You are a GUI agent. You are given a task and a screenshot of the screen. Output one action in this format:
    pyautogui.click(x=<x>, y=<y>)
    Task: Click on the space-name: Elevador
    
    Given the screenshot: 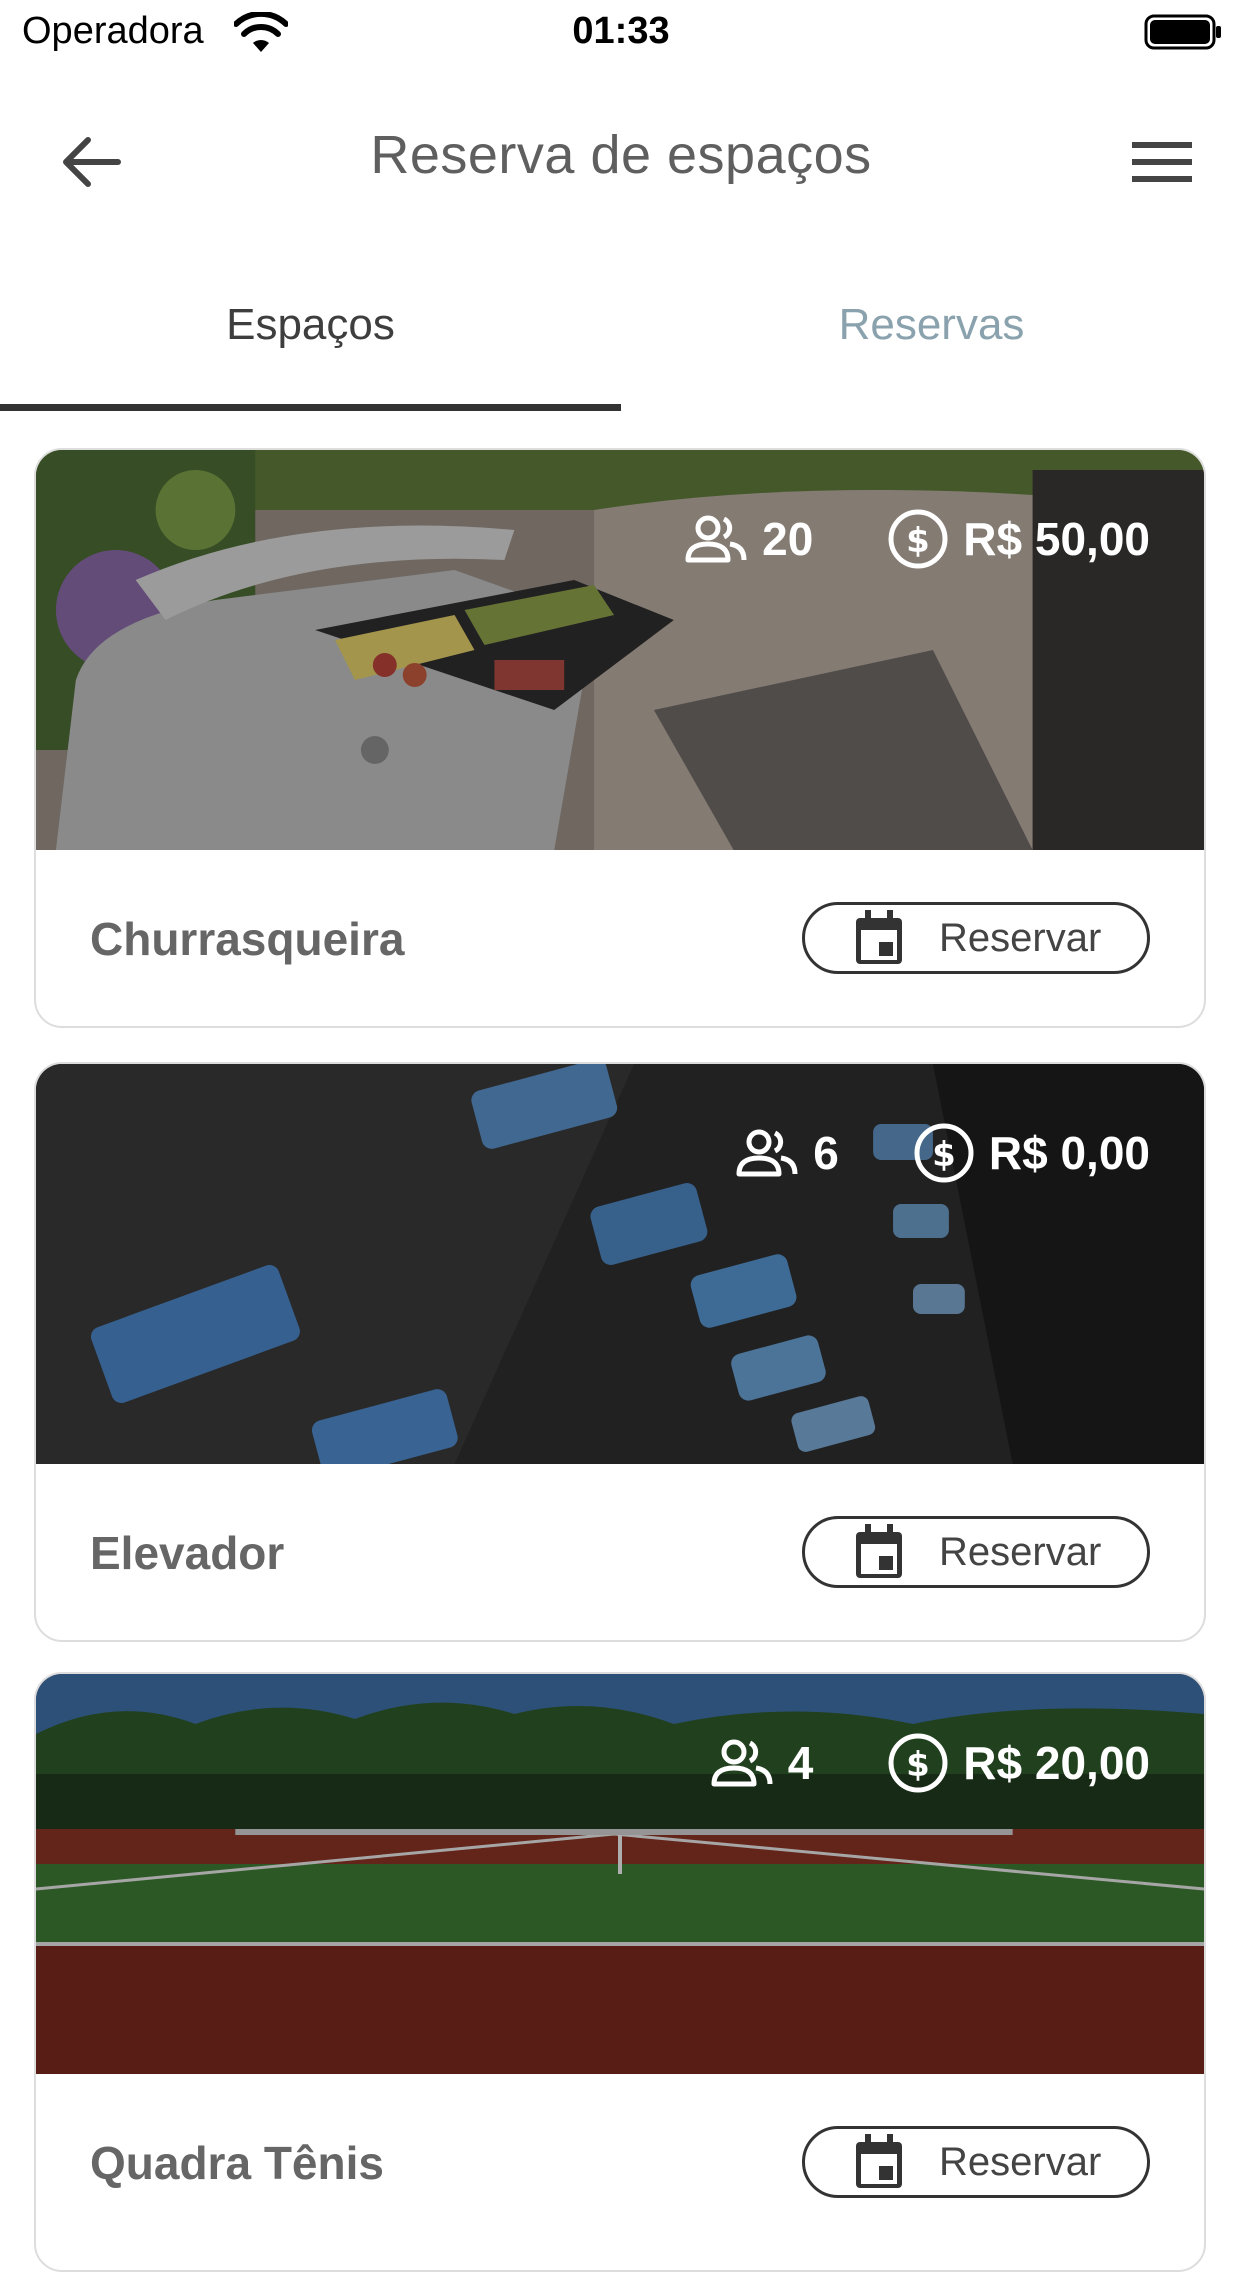 What is the action you would take?
    pyautogui.click(x=187, y=1553)
    